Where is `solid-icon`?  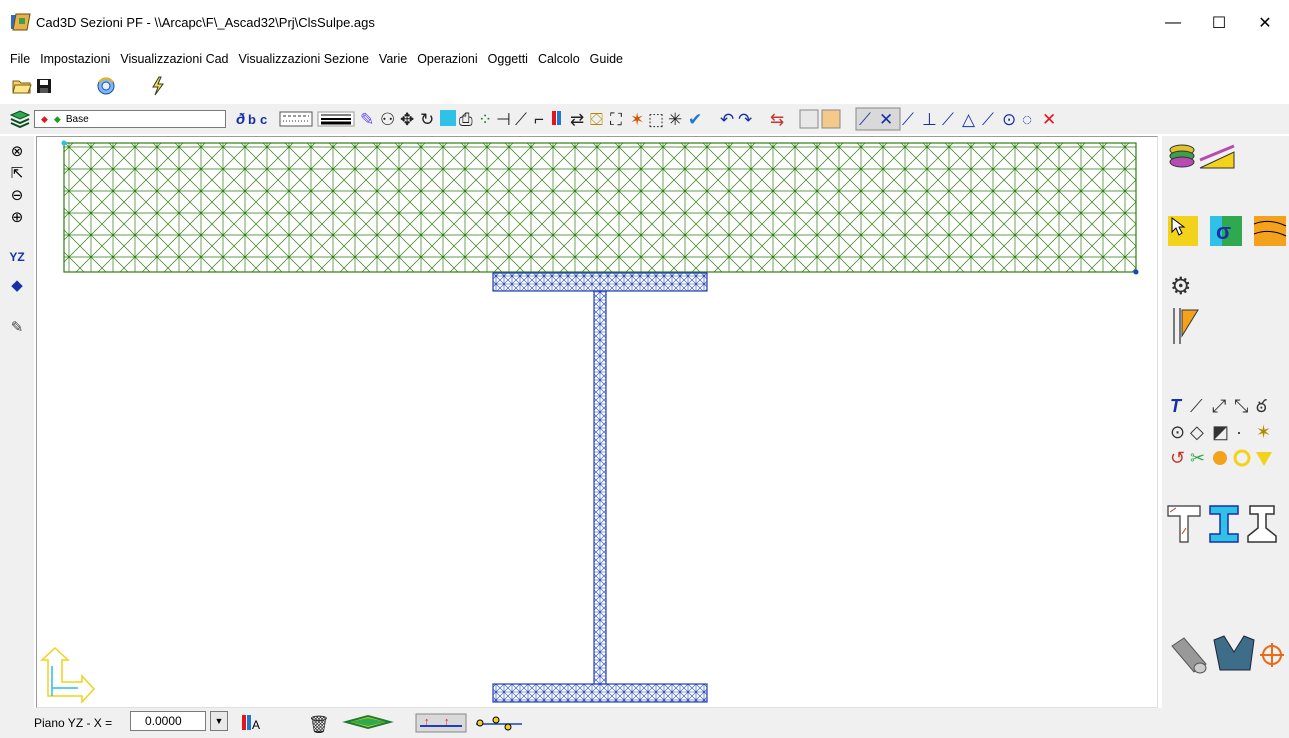
solid-icon is located at coordinates (1234, 653).